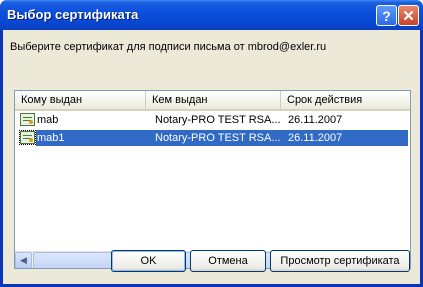 The width and height of the screenshot is (423, 287). I want to click on close-icon: ✕, so click(408, 16).